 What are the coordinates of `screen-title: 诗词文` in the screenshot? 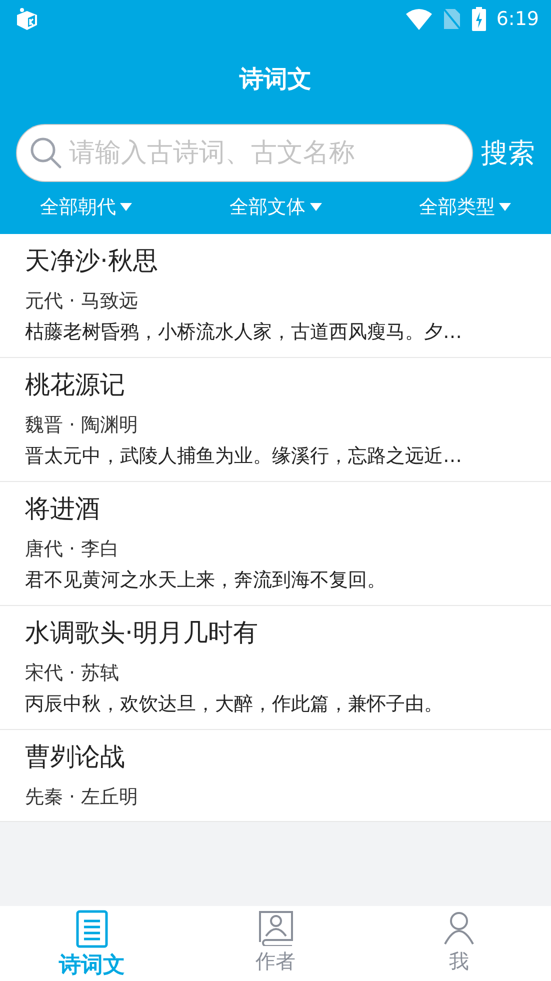 It's located at (276, 79).